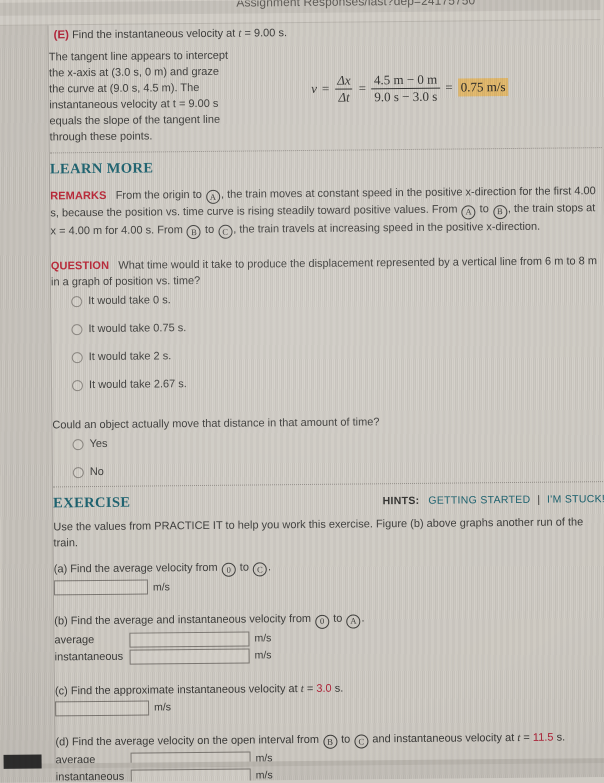  I want to click on part-b-instantaneous-unit: m/s, so click(263, 655).